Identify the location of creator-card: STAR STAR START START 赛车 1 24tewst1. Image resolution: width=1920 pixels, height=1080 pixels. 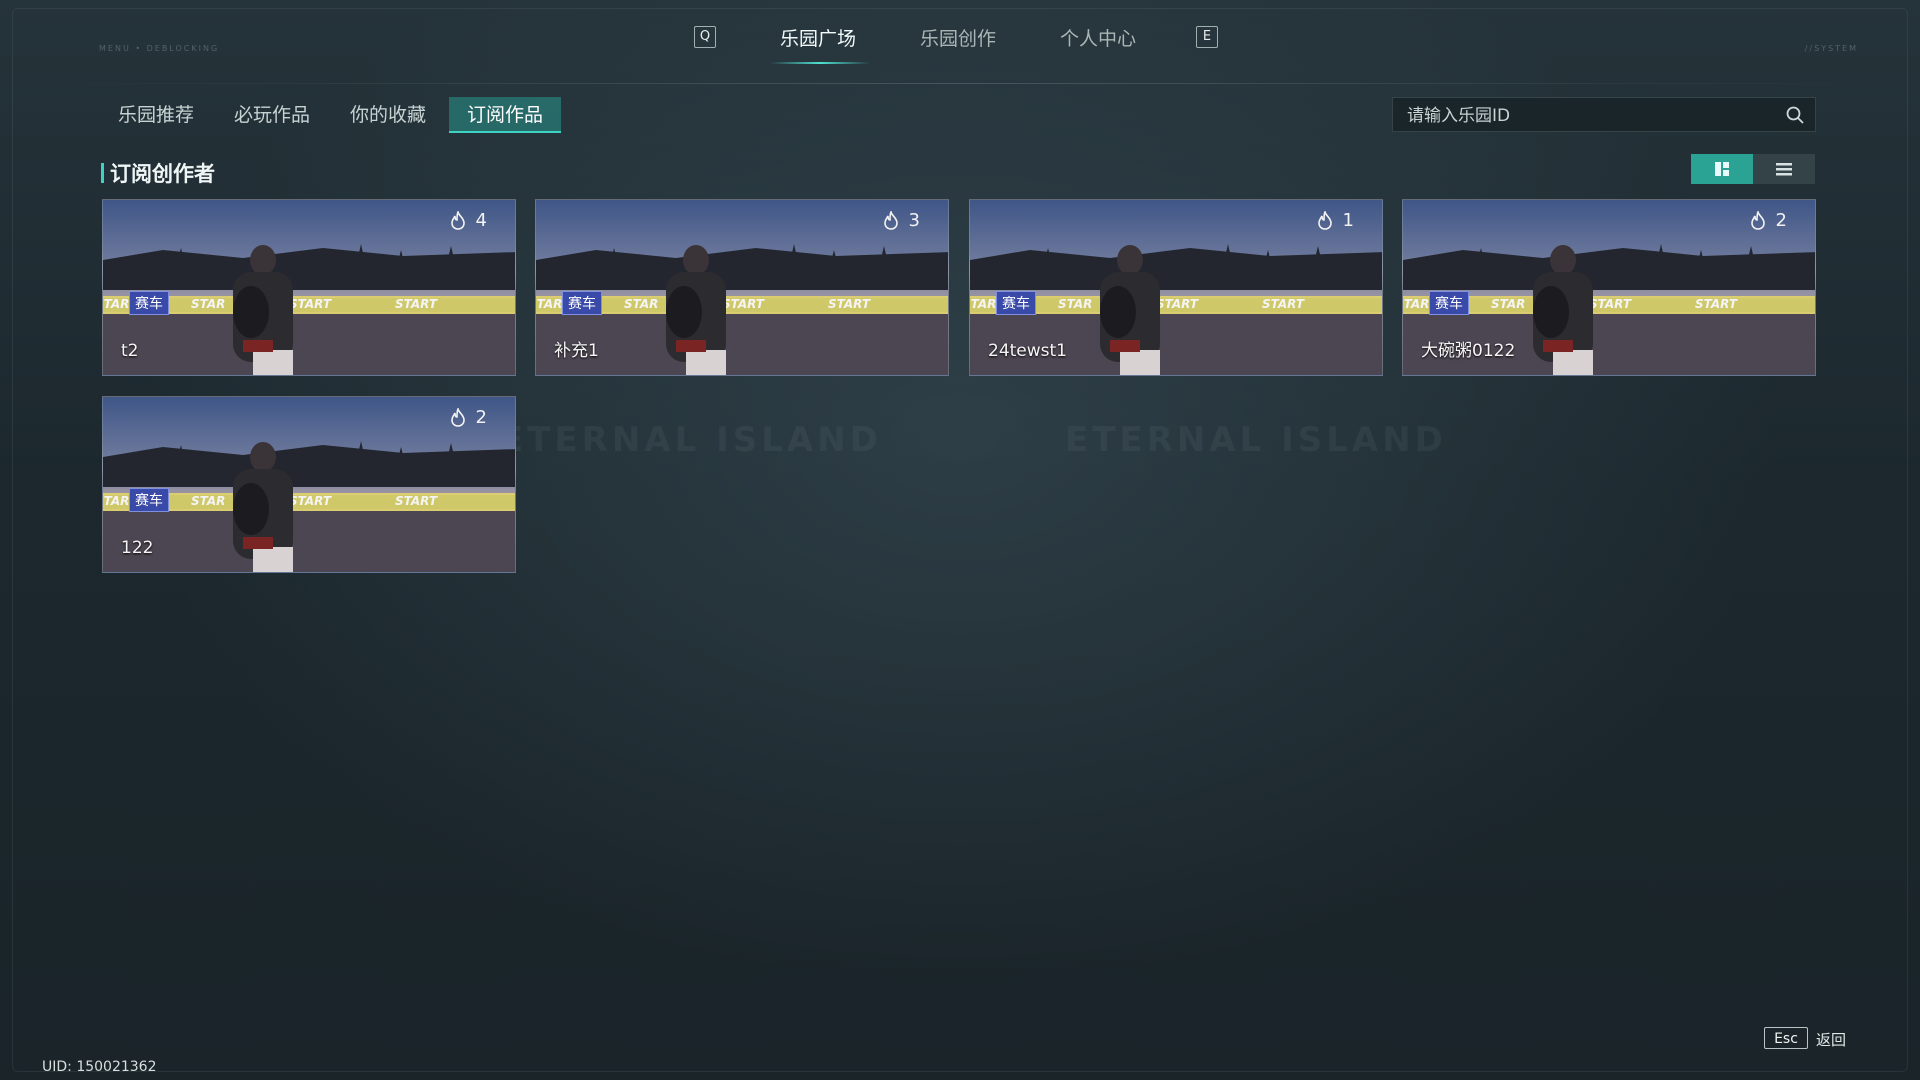
(1176, 287).